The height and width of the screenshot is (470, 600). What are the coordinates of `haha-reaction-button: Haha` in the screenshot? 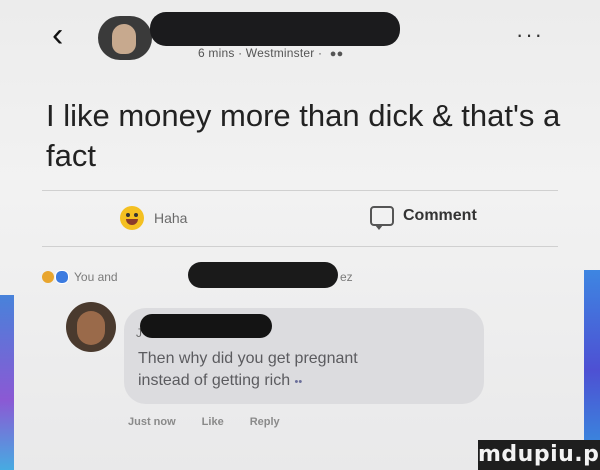 It's located at (153, 218).